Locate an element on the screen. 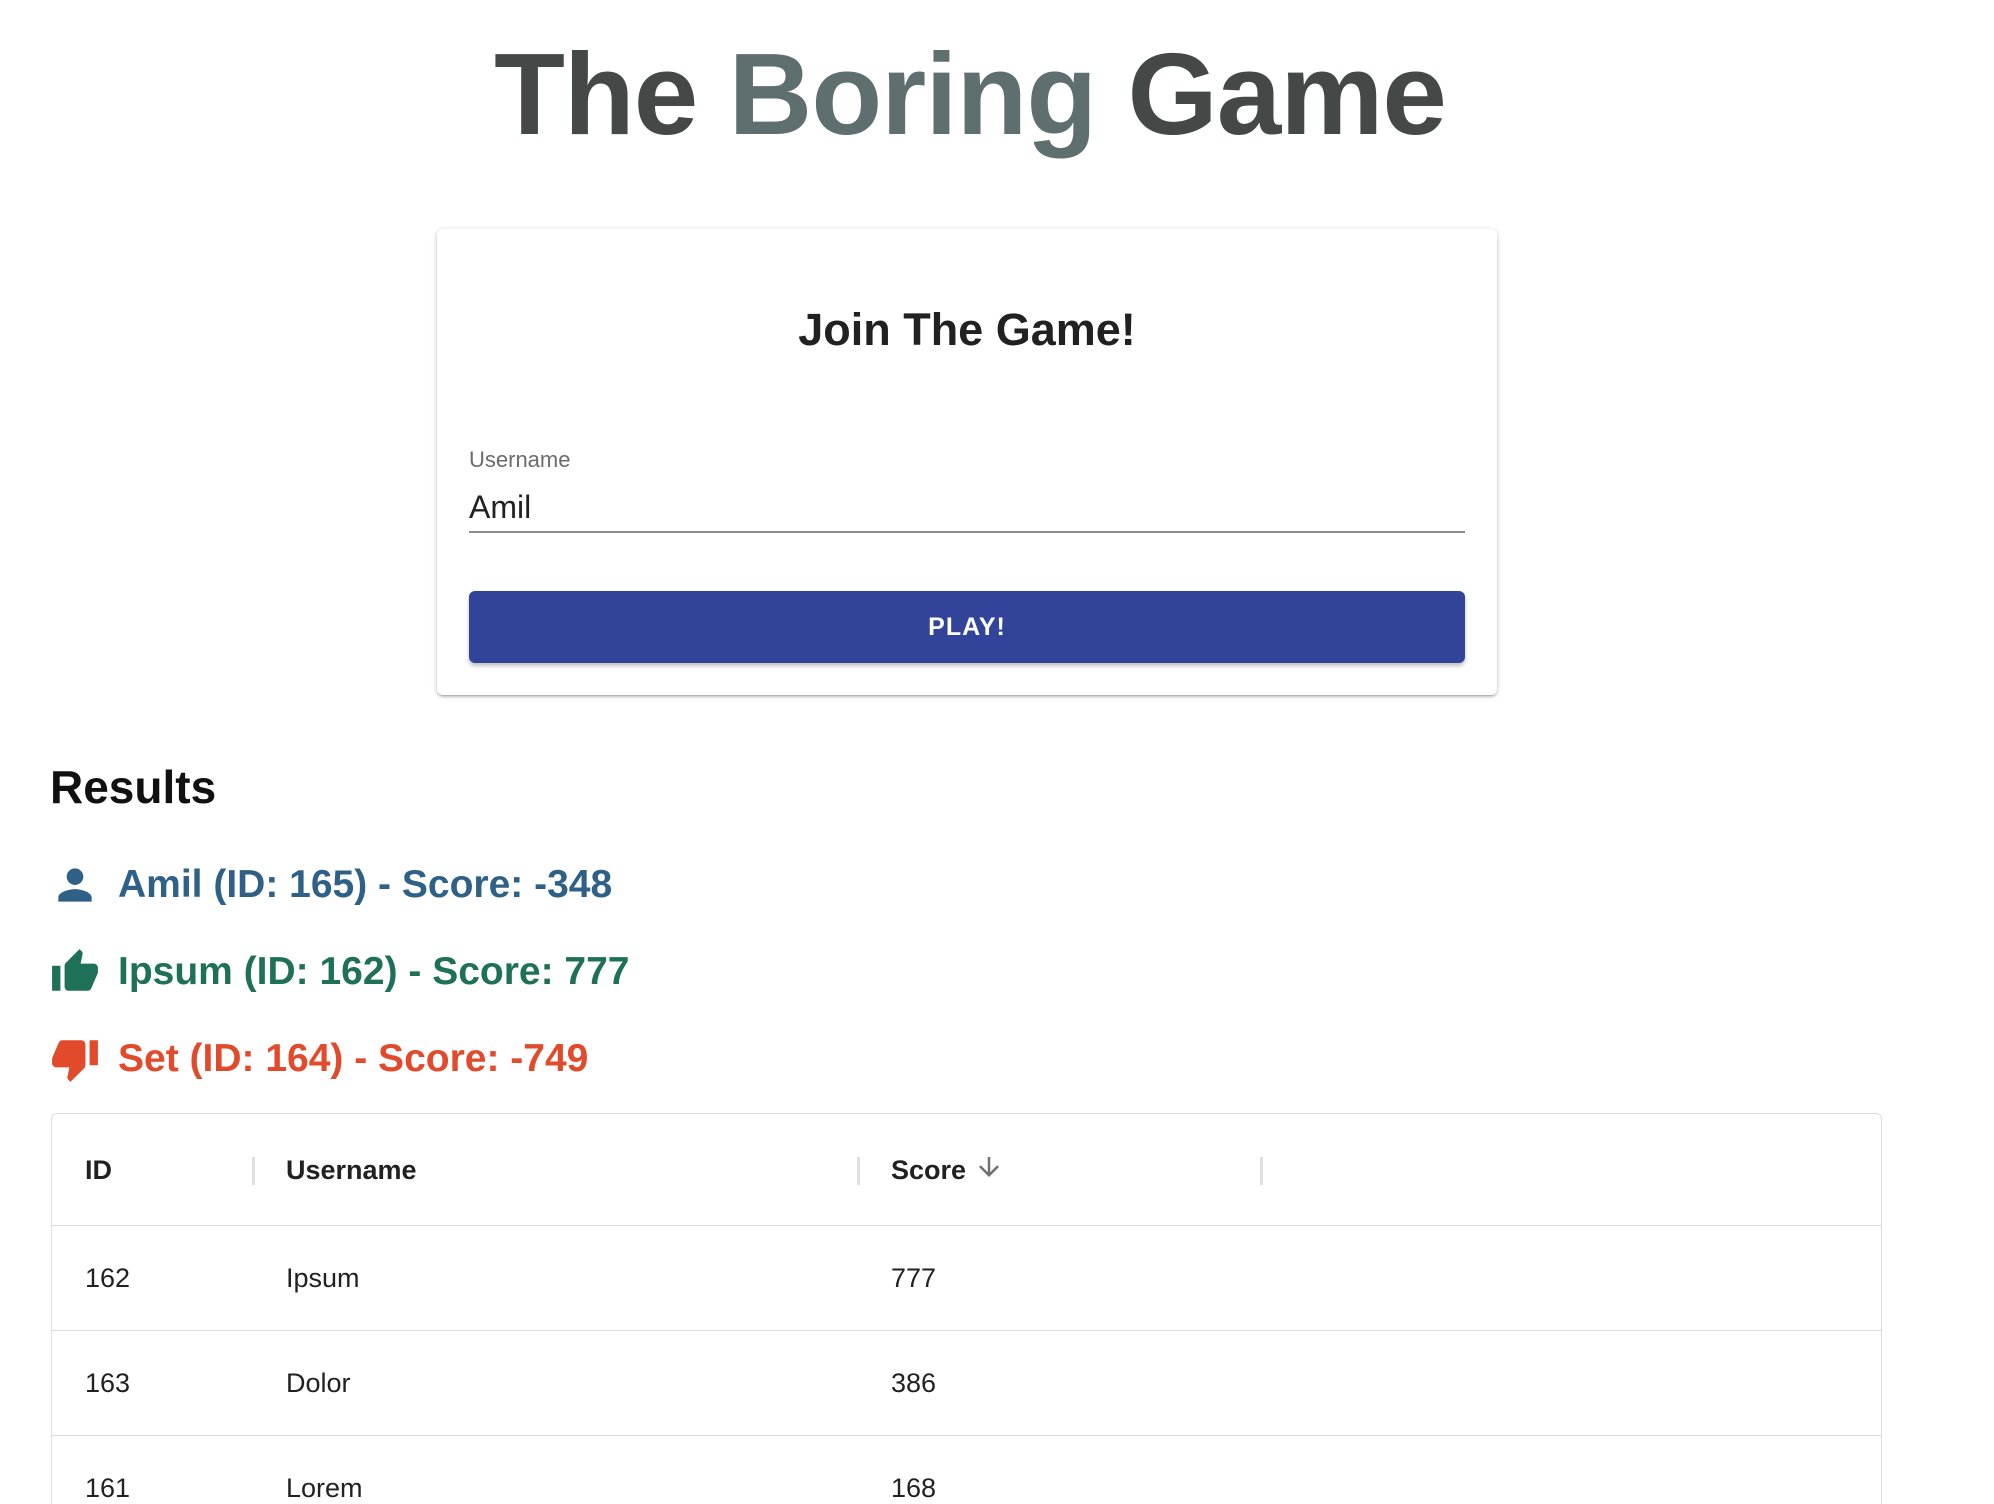 This screenshot has width=1994, height=1504. arrow-down-icon is located at coordinates (985, 1170).